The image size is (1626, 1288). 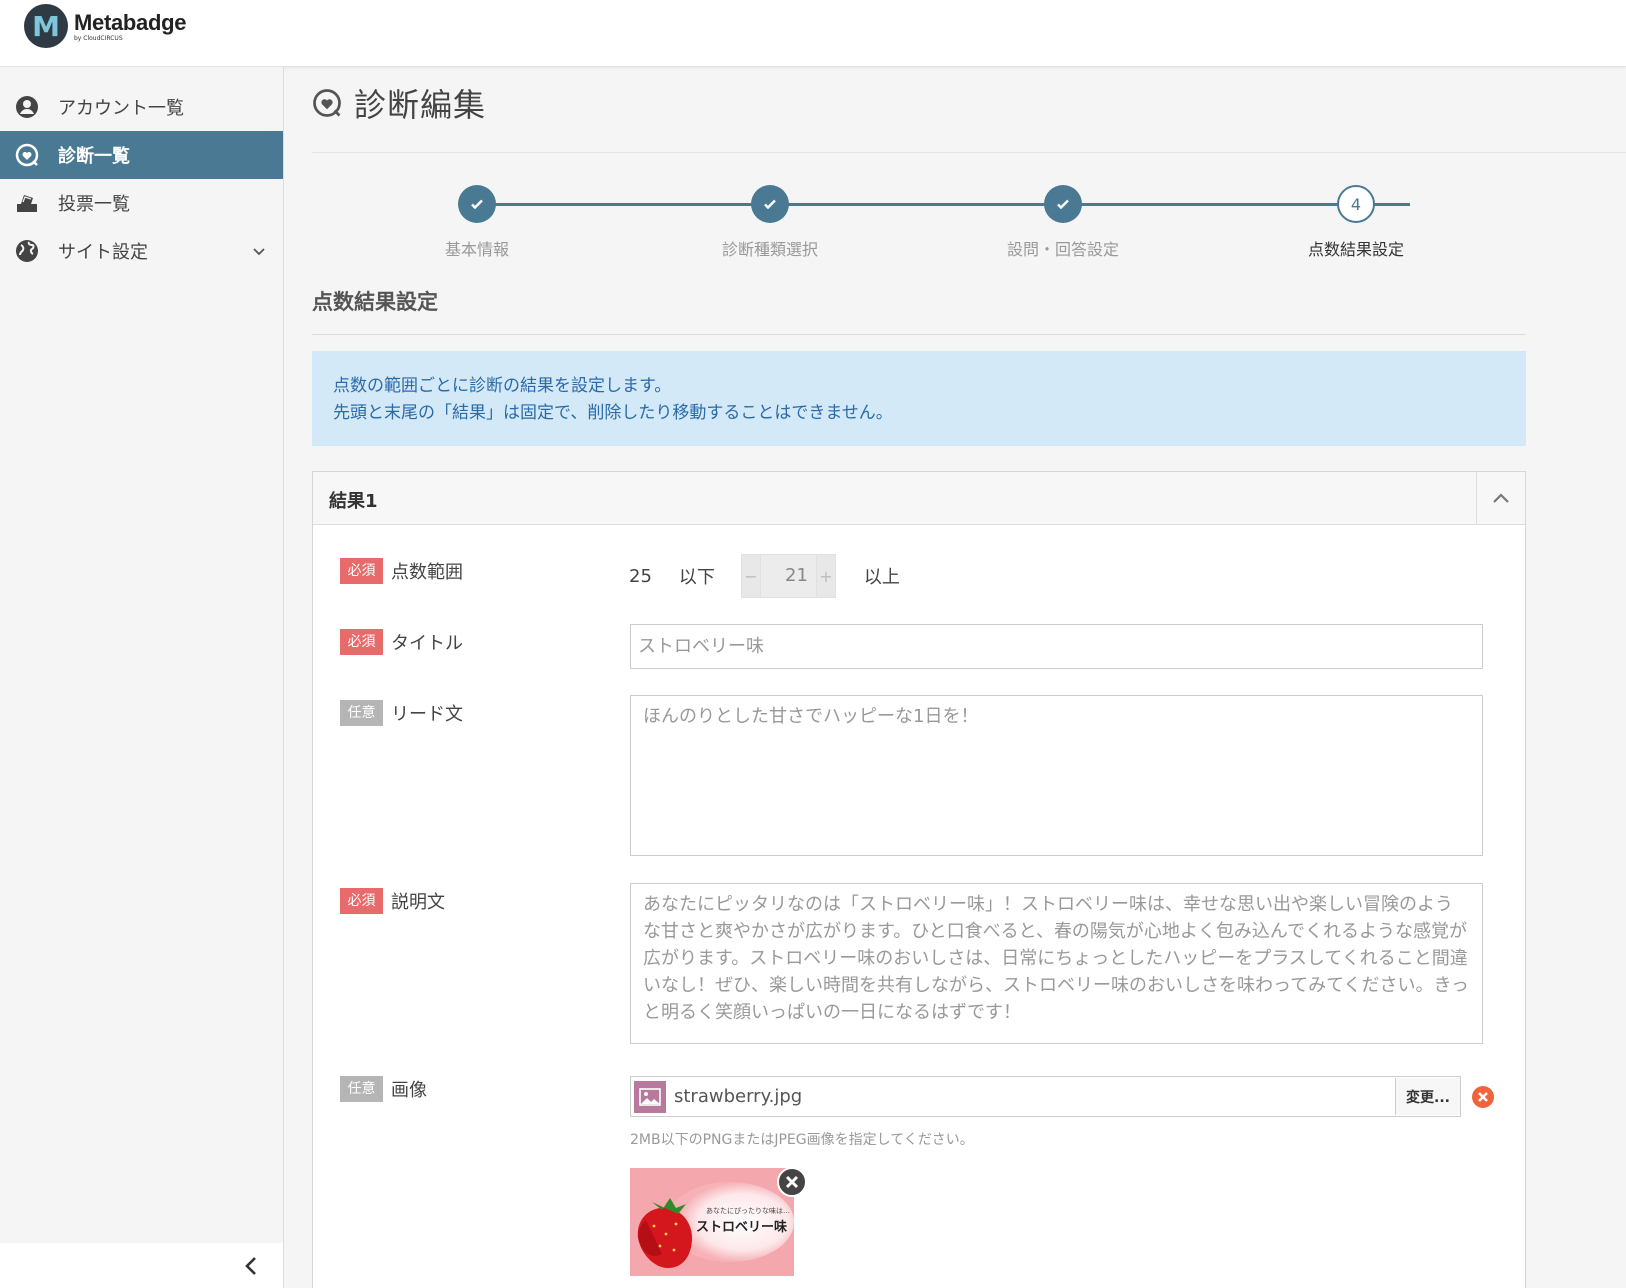 What do you see at coordinates (27, 203) in the screenshot?
I see `vote-box-icon` at bounding box center [27, 203].